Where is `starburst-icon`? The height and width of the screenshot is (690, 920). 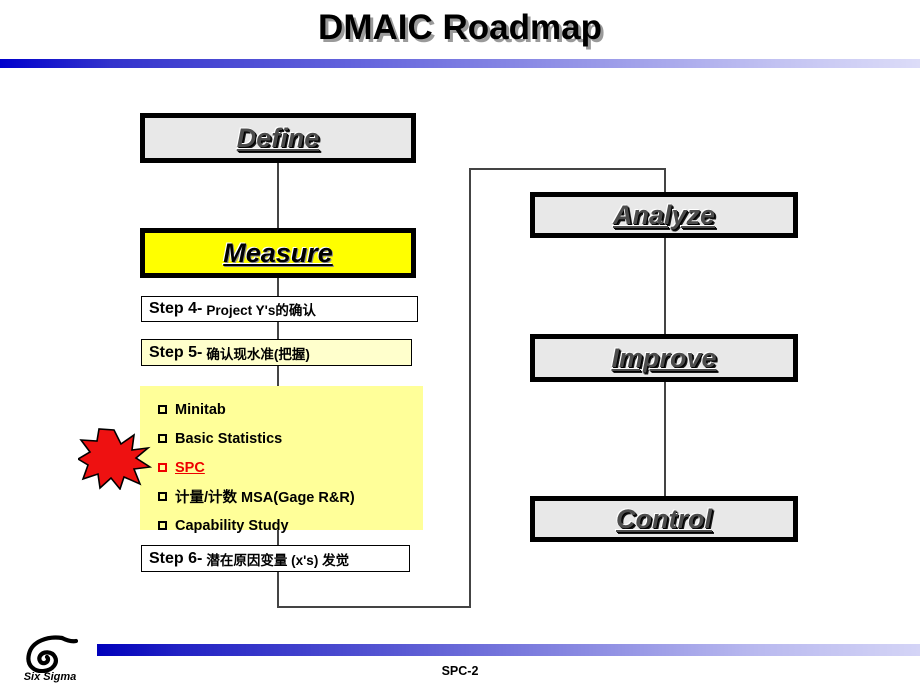
starburst-icon is located at coordinates (115, 459).